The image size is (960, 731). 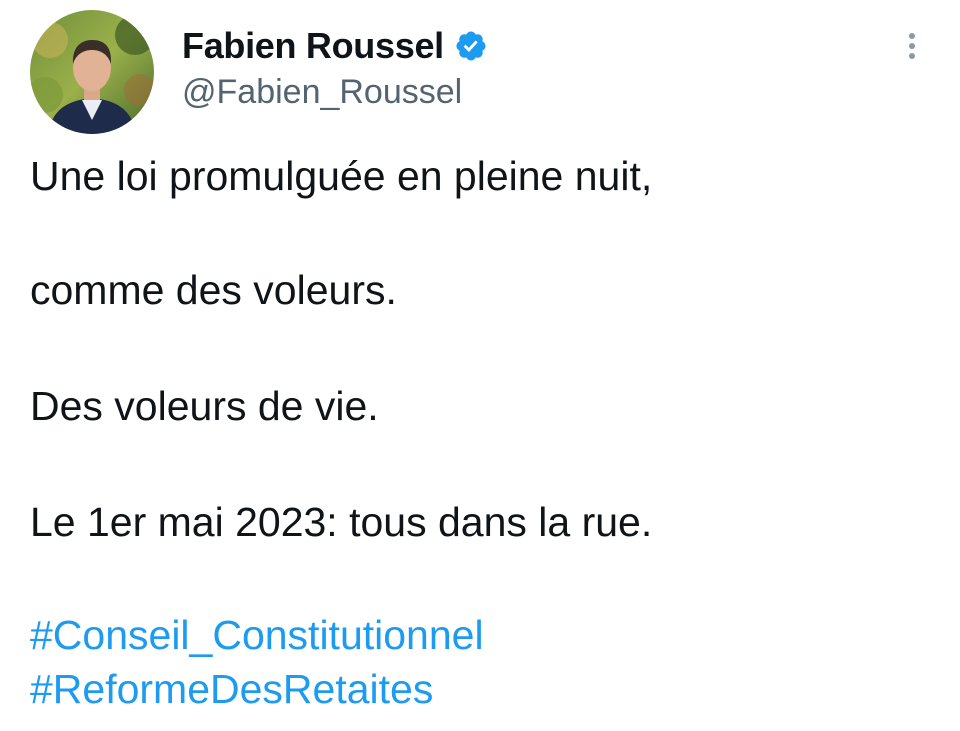 I want to click on author-handle: @Fabien_Roussel, so click(x=335, y=92).